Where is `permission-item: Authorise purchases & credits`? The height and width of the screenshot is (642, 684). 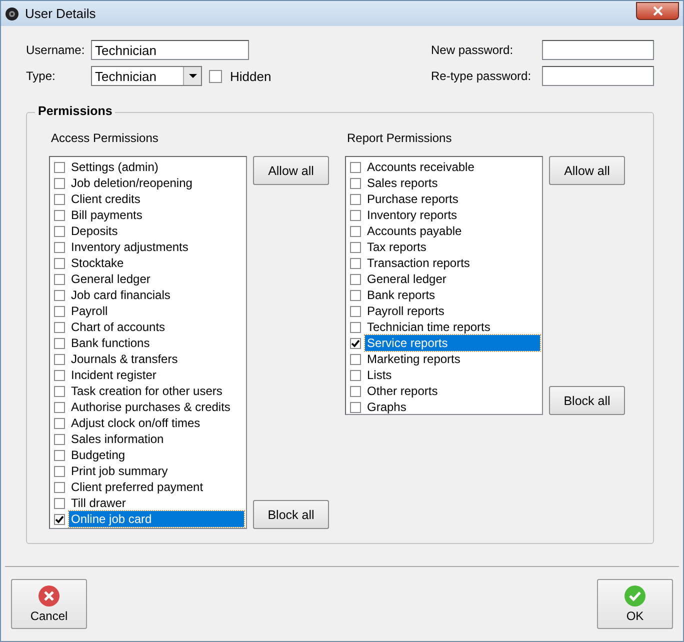
permission-item: Authorise purchases & credits is located at coordinates (156, 407).